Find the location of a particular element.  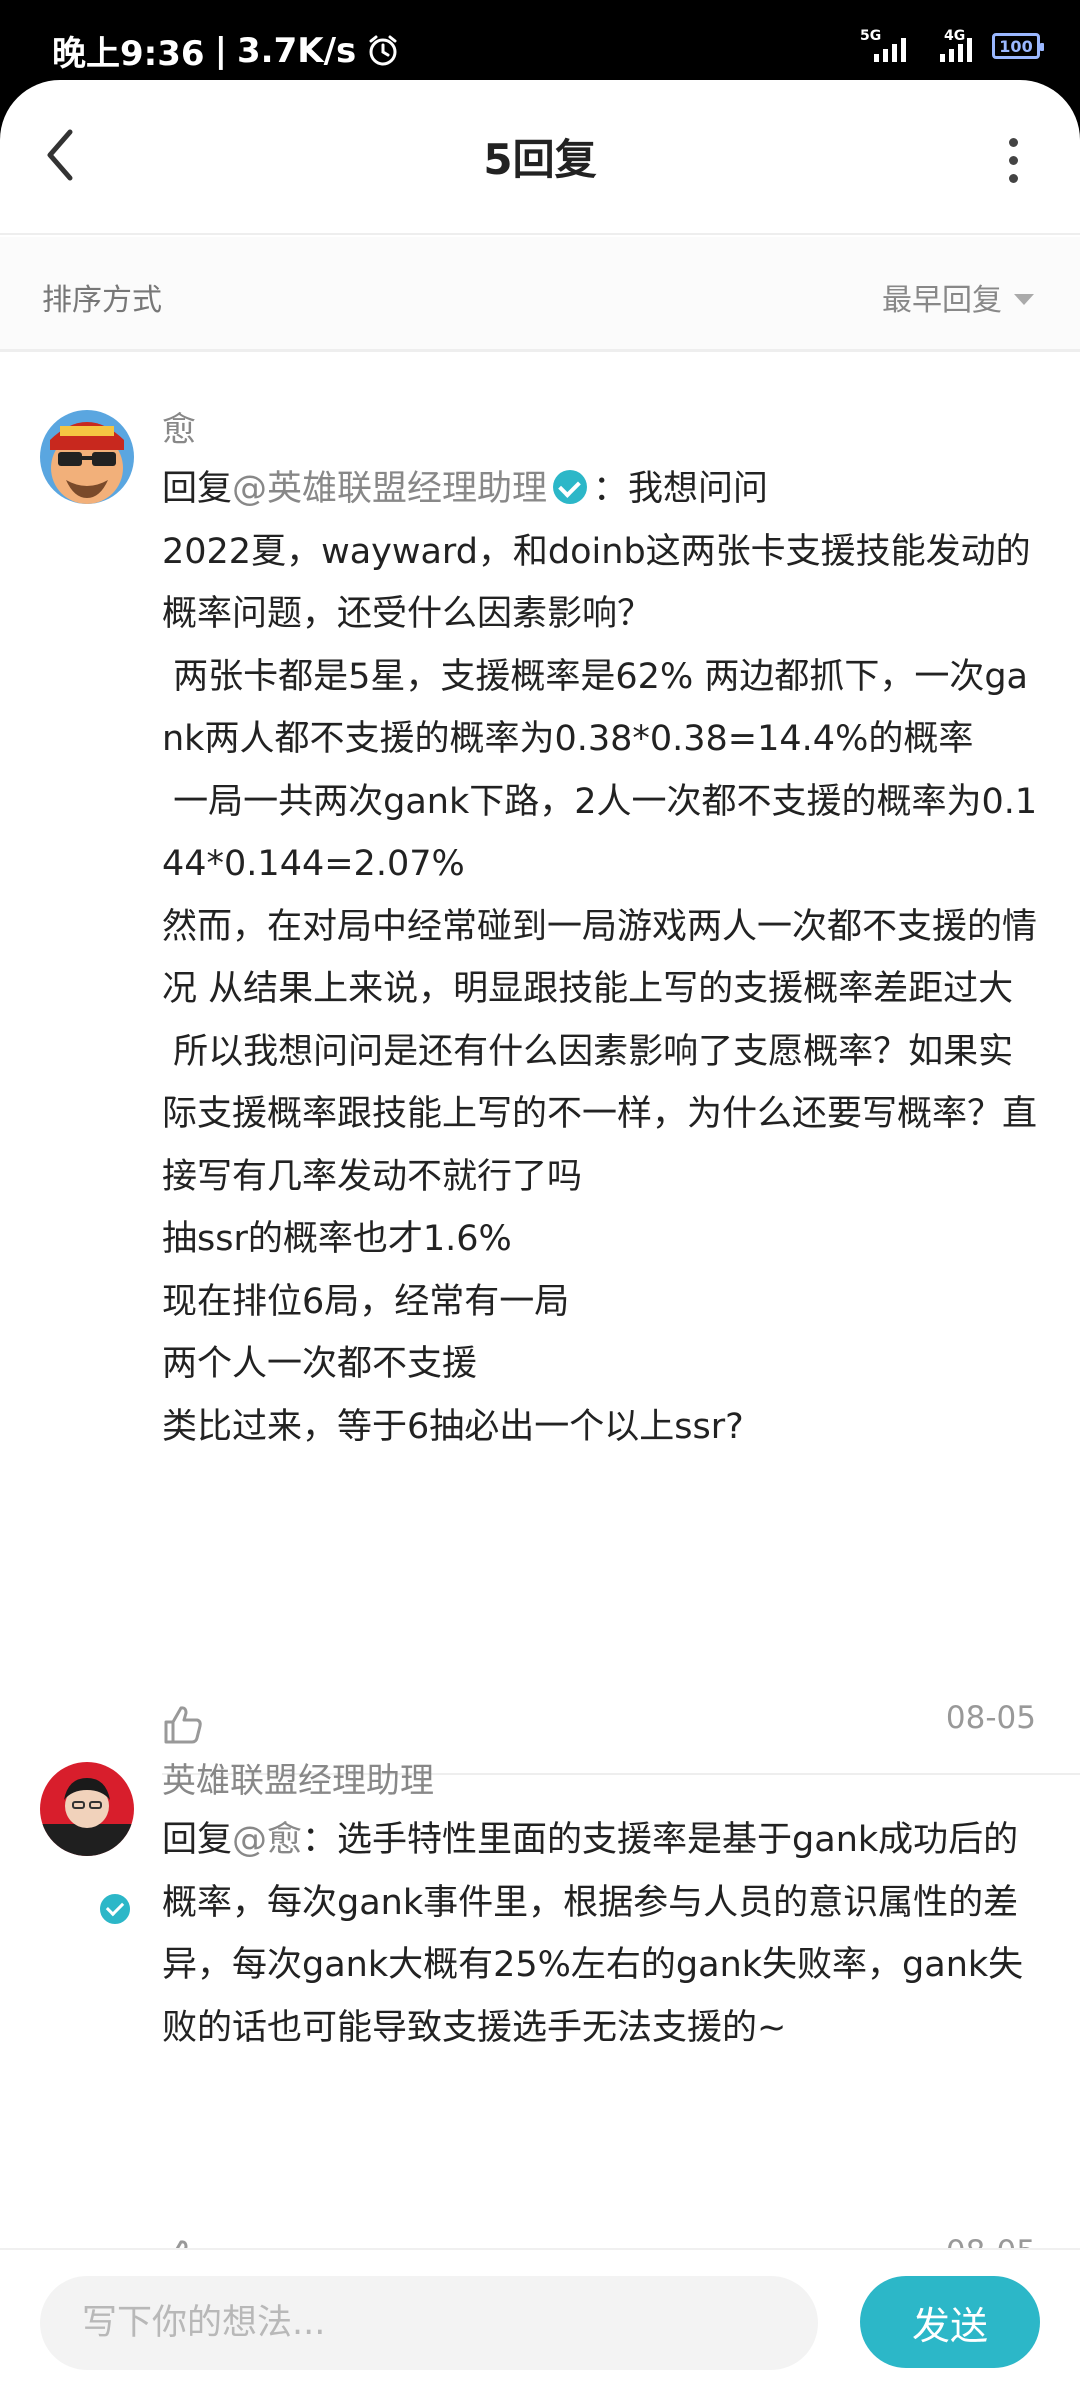

more-options-button is located at coordinates (1013, 161).